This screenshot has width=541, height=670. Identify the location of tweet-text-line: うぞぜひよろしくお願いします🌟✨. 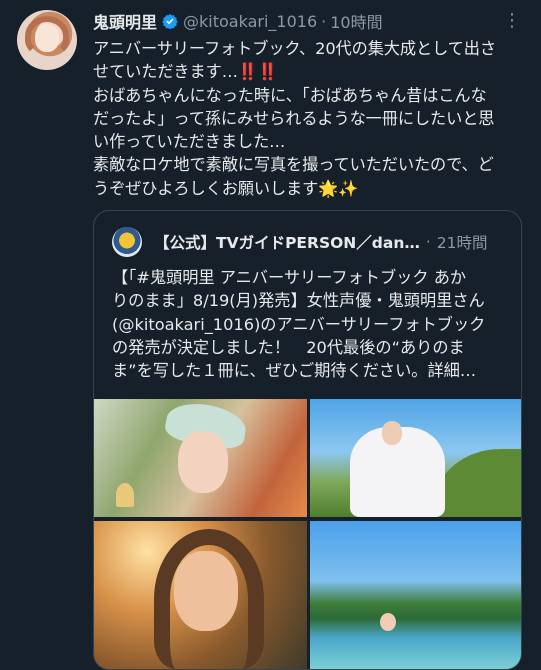
(226, 188).